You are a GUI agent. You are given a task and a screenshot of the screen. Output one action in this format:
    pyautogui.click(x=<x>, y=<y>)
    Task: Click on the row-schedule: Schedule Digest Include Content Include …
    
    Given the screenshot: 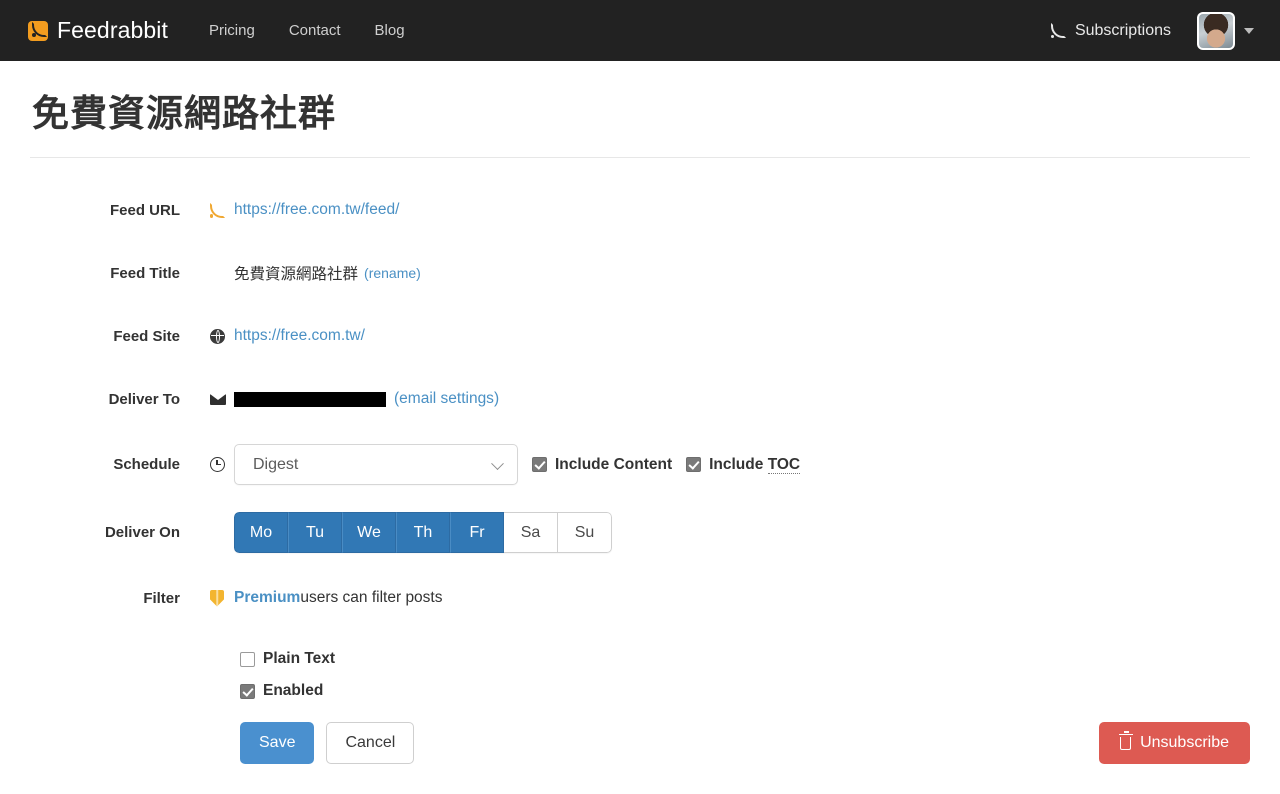 What is the action you would take?
    pyautogui.click(x=640, y=464)
    